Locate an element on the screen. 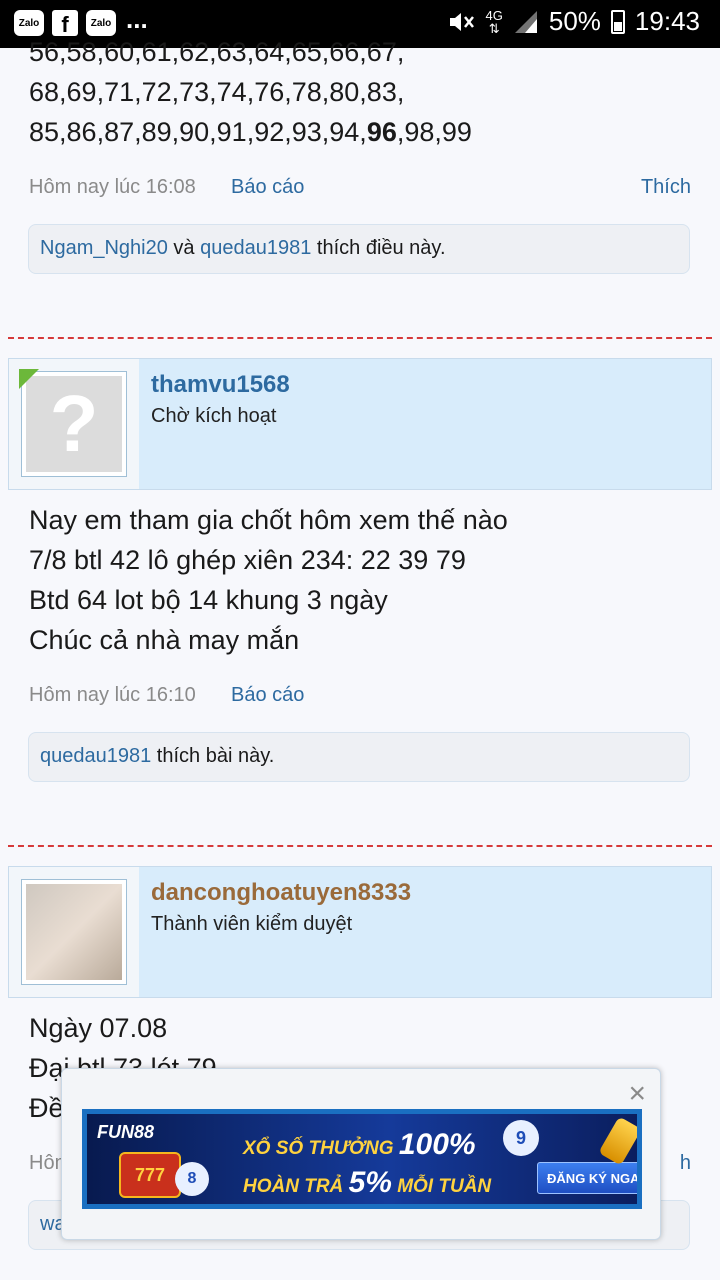 This screenshot has height=1280, width=720. ad-highlight: 100% is located at coordinates (437, 1144).